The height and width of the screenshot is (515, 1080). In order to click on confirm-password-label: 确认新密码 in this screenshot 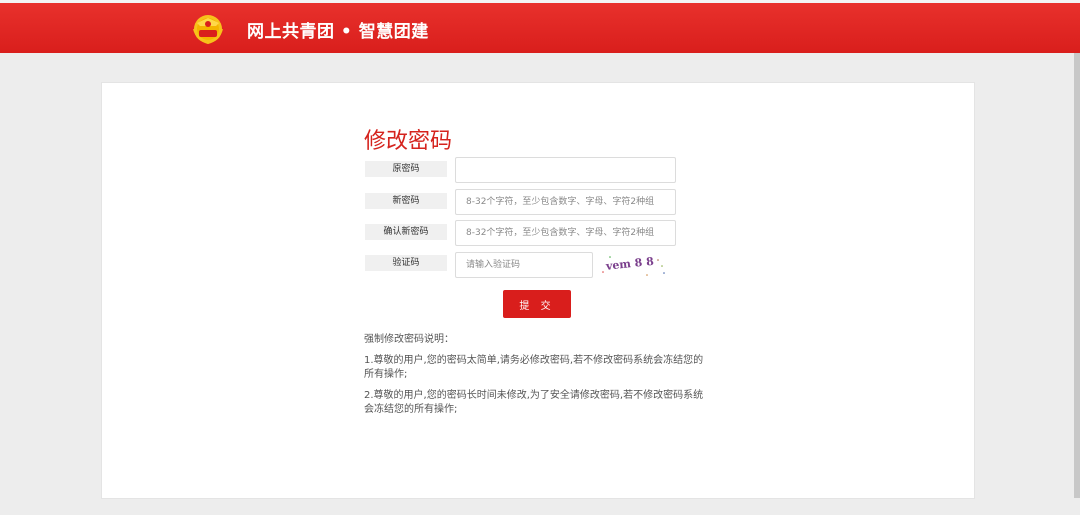, I will do `click(406, 232)`.